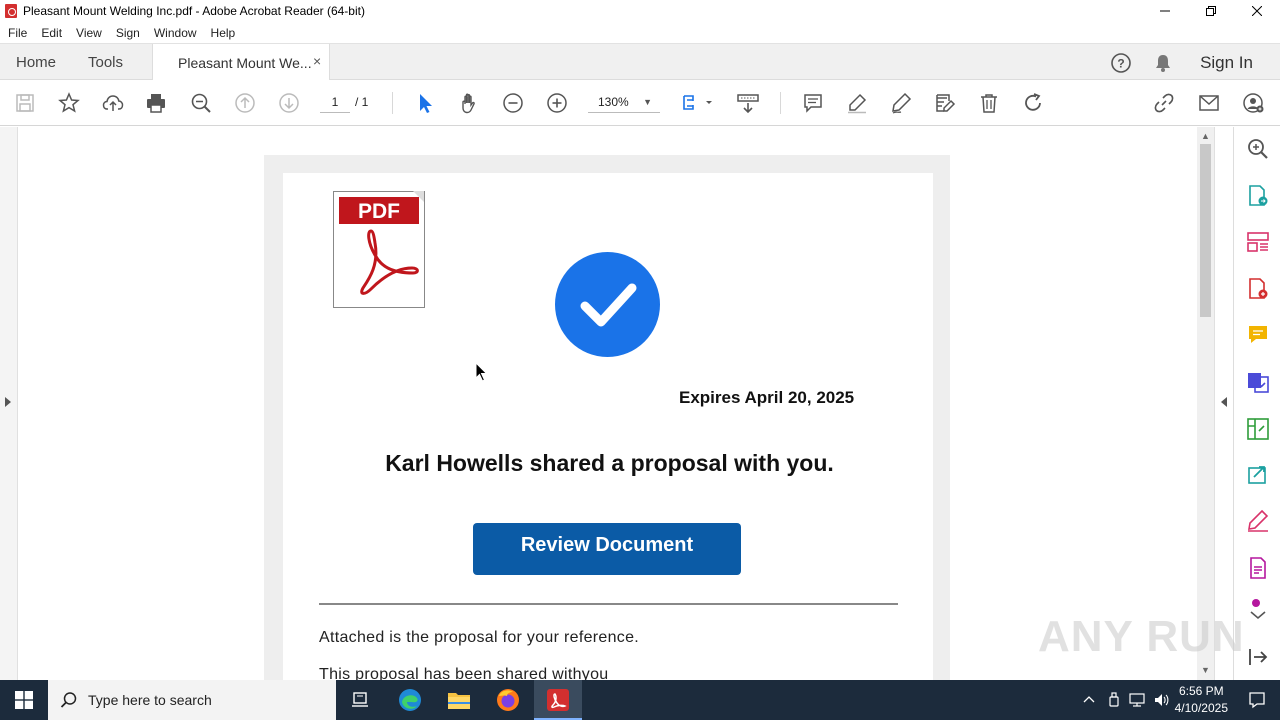 Image resolution: width=1280 pixels, height=720 pixels. What do you see at coordinates (1258, 289) in the screenshot?
I see `create-pdf-icon` at bounding box center [1258, 289].